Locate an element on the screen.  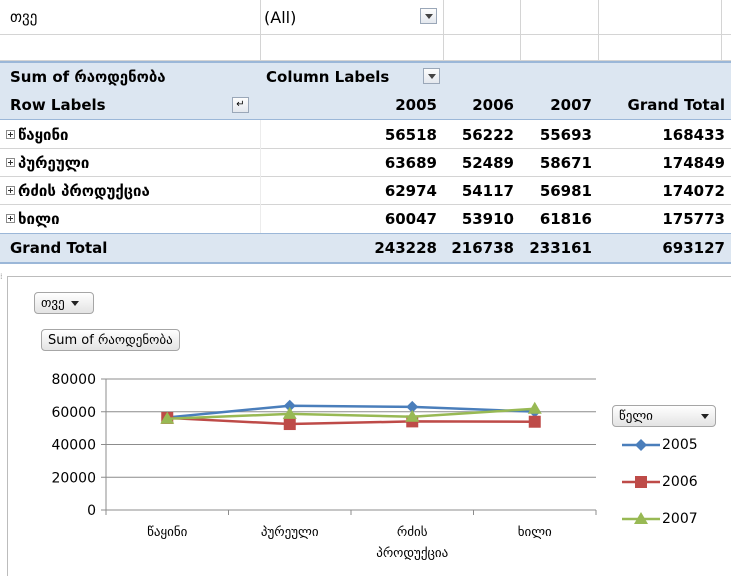
cell-value: 243228 is located at coordinates (405, 248).